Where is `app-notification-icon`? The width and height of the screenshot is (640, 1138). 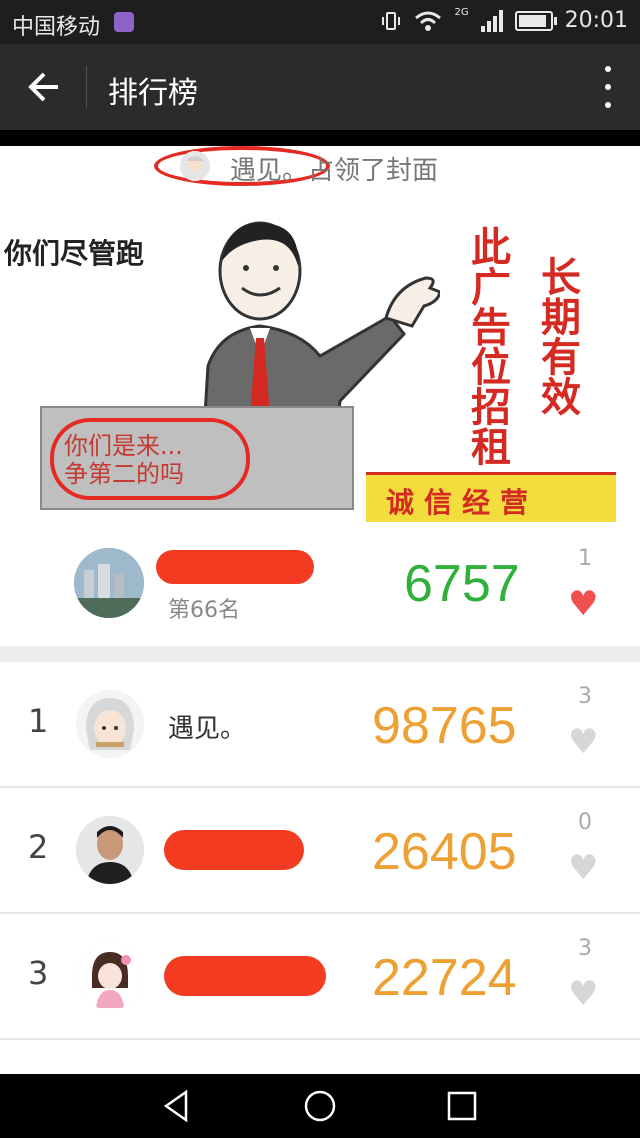
app-notification-icon is located at coordinates (124, 22).